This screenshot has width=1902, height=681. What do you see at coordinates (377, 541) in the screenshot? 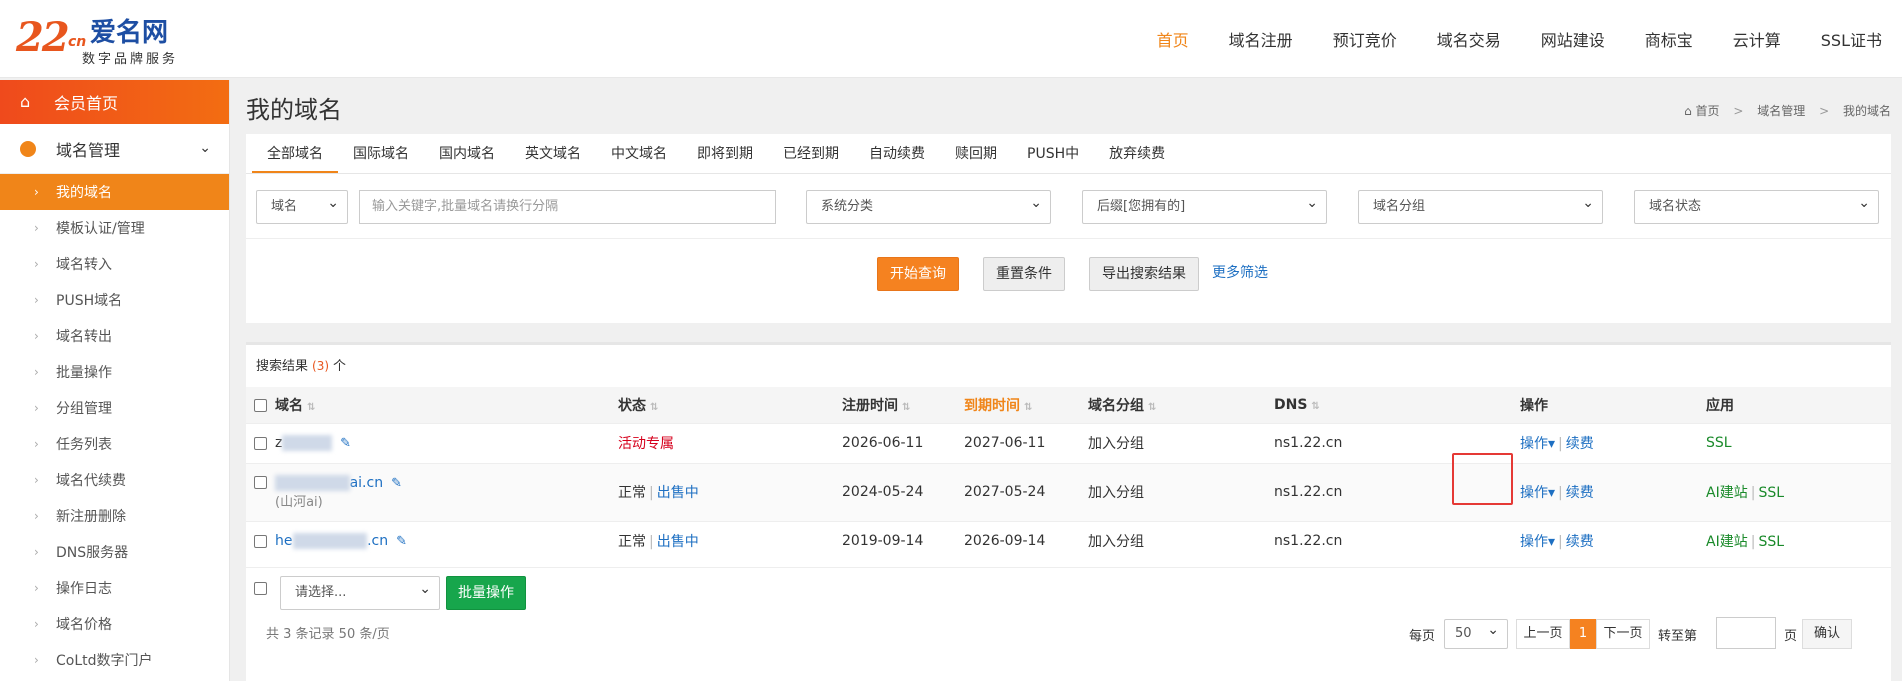
I see `domain-name-suffix: .cn` at bounding box center [377, 541].